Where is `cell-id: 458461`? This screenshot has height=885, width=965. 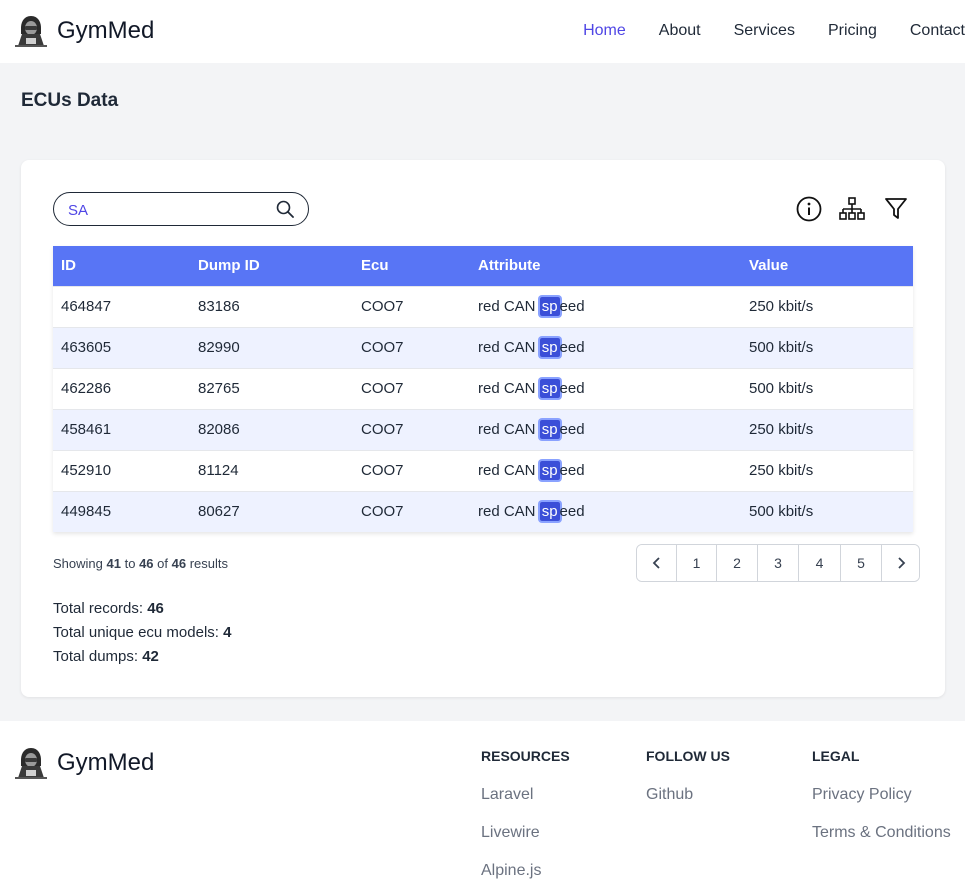
cell-id: 458461 is located at coordinates (86, 429).